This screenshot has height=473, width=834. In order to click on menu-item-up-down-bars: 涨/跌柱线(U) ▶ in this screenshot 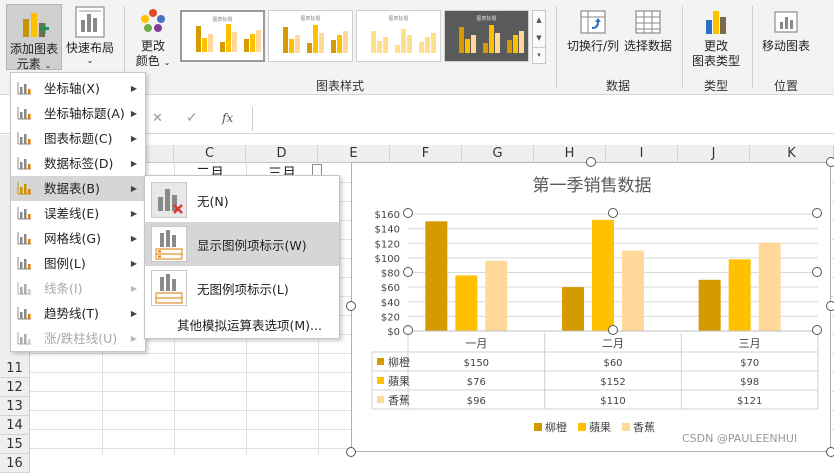, I will do `click(78, 338)`.